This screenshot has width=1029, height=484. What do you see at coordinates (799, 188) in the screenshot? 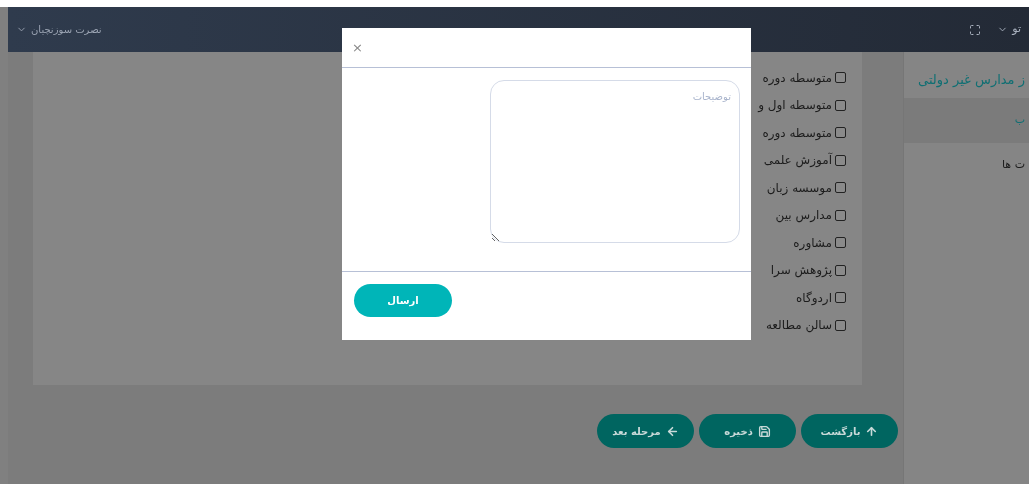
I see `checkbox-label: موسسه زبان` at bounding box center [799, 188].